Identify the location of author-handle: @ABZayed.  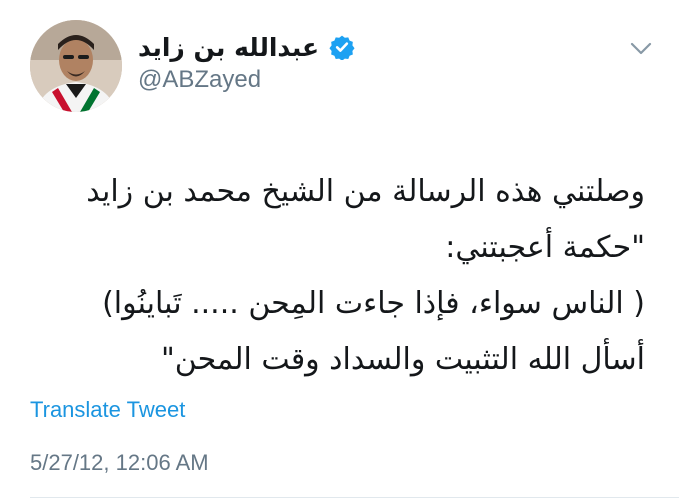
(246, 80).